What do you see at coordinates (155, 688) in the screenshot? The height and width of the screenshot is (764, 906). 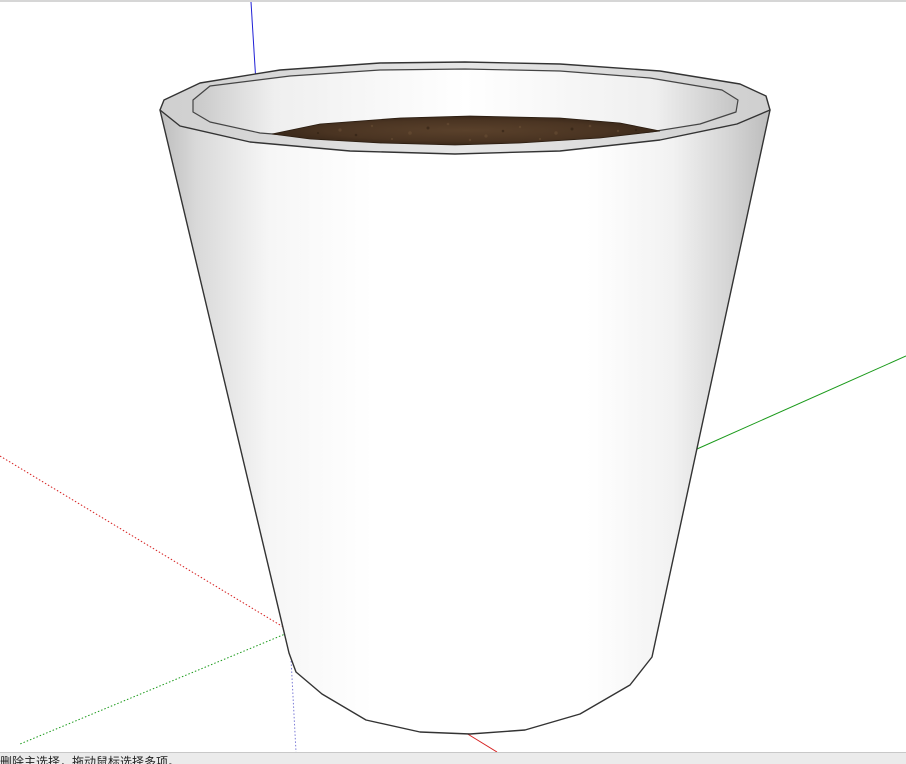 I see `green-axis-dotted-line` at bounding box center [155, 688].